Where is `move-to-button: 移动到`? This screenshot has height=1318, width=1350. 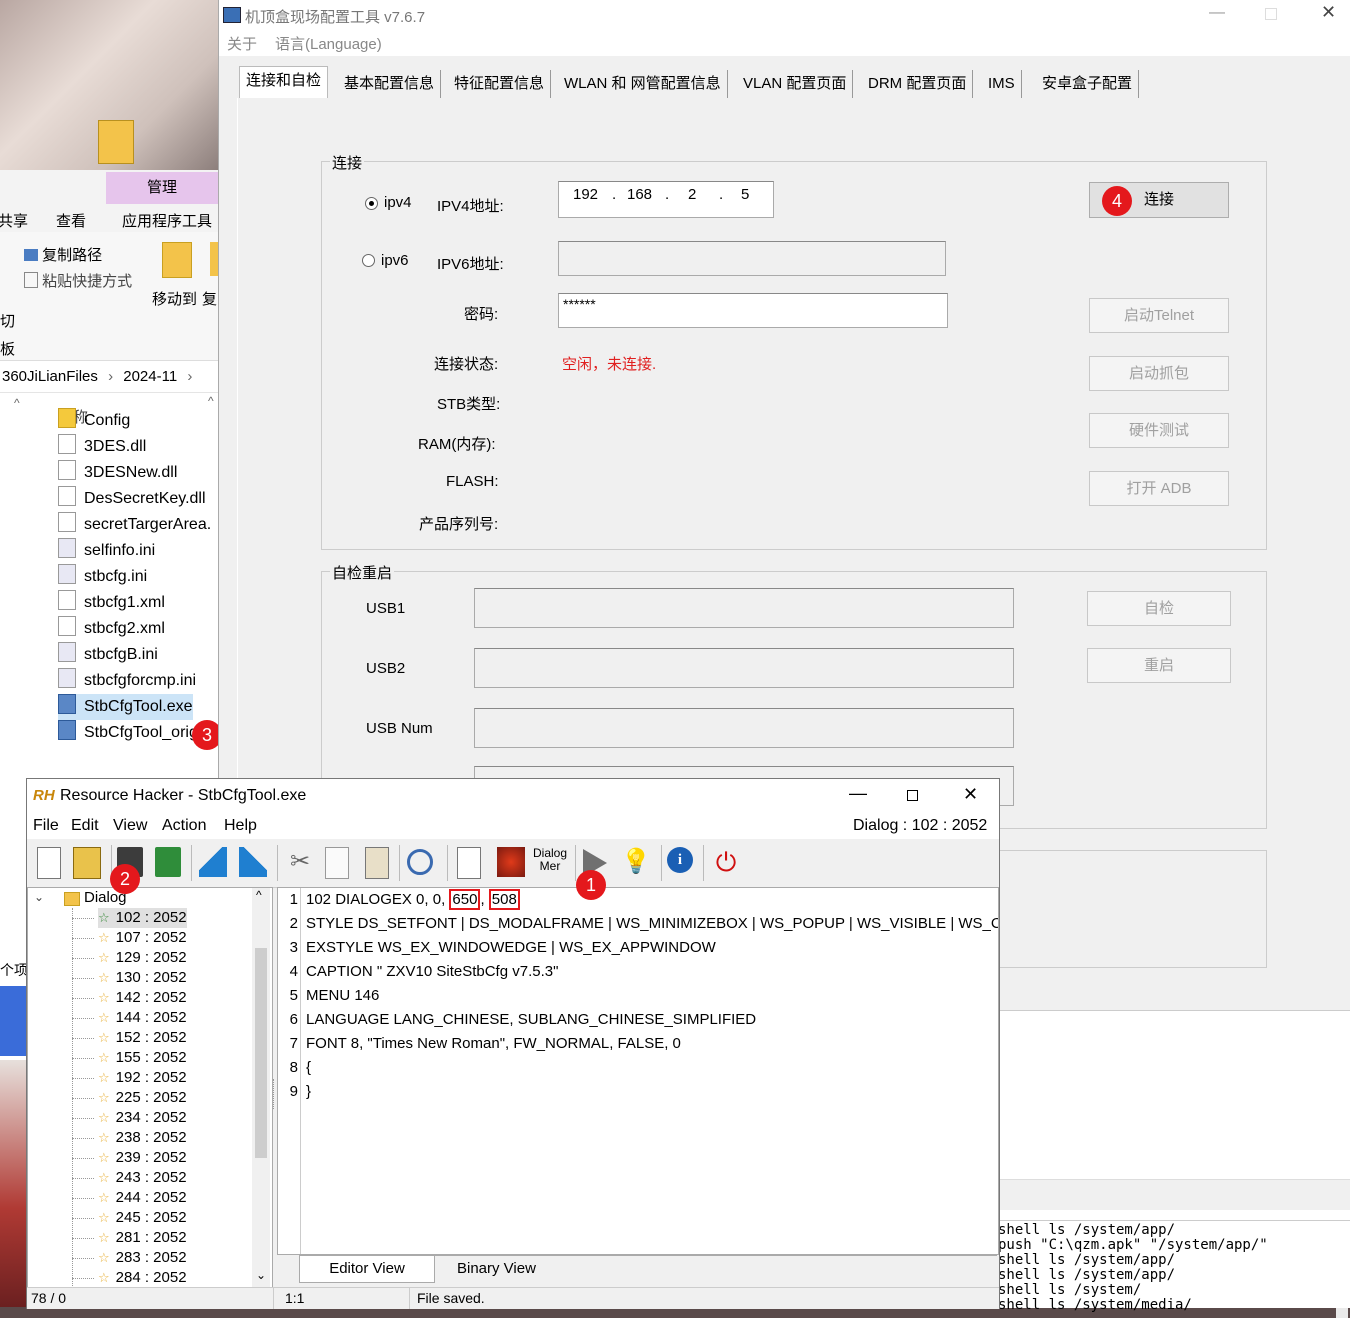 move-to-button: 移动到 is located at coordinates (174, 298).